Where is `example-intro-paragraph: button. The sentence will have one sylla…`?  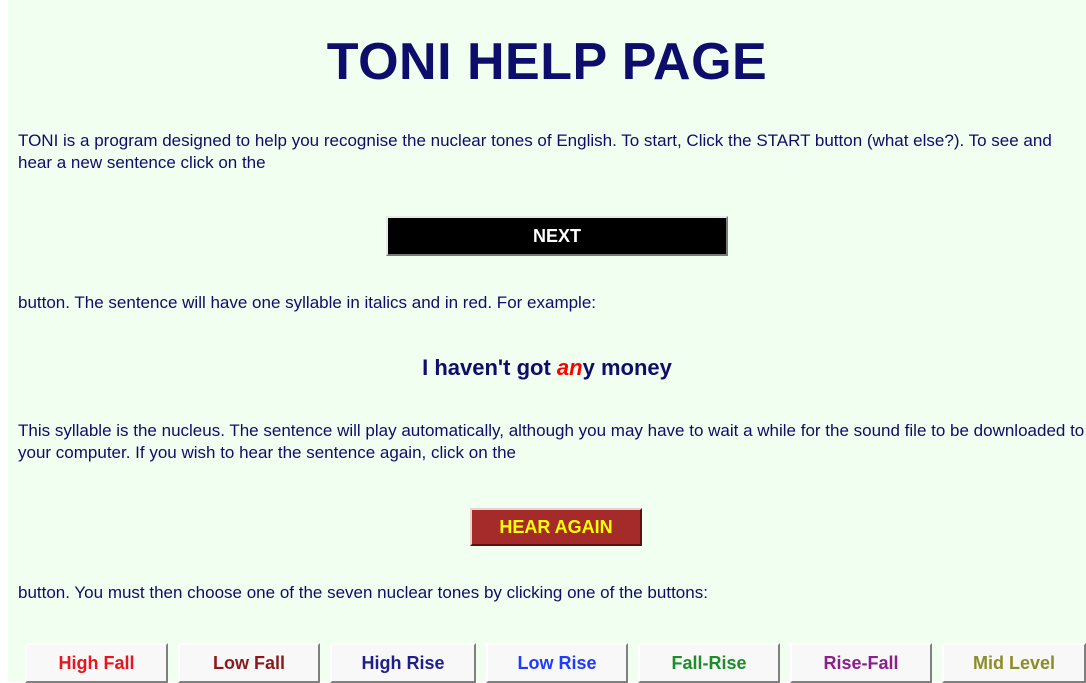 example-intro-paragraph: button. The sentence will have one sylla… is located at coordinates (307, 302).